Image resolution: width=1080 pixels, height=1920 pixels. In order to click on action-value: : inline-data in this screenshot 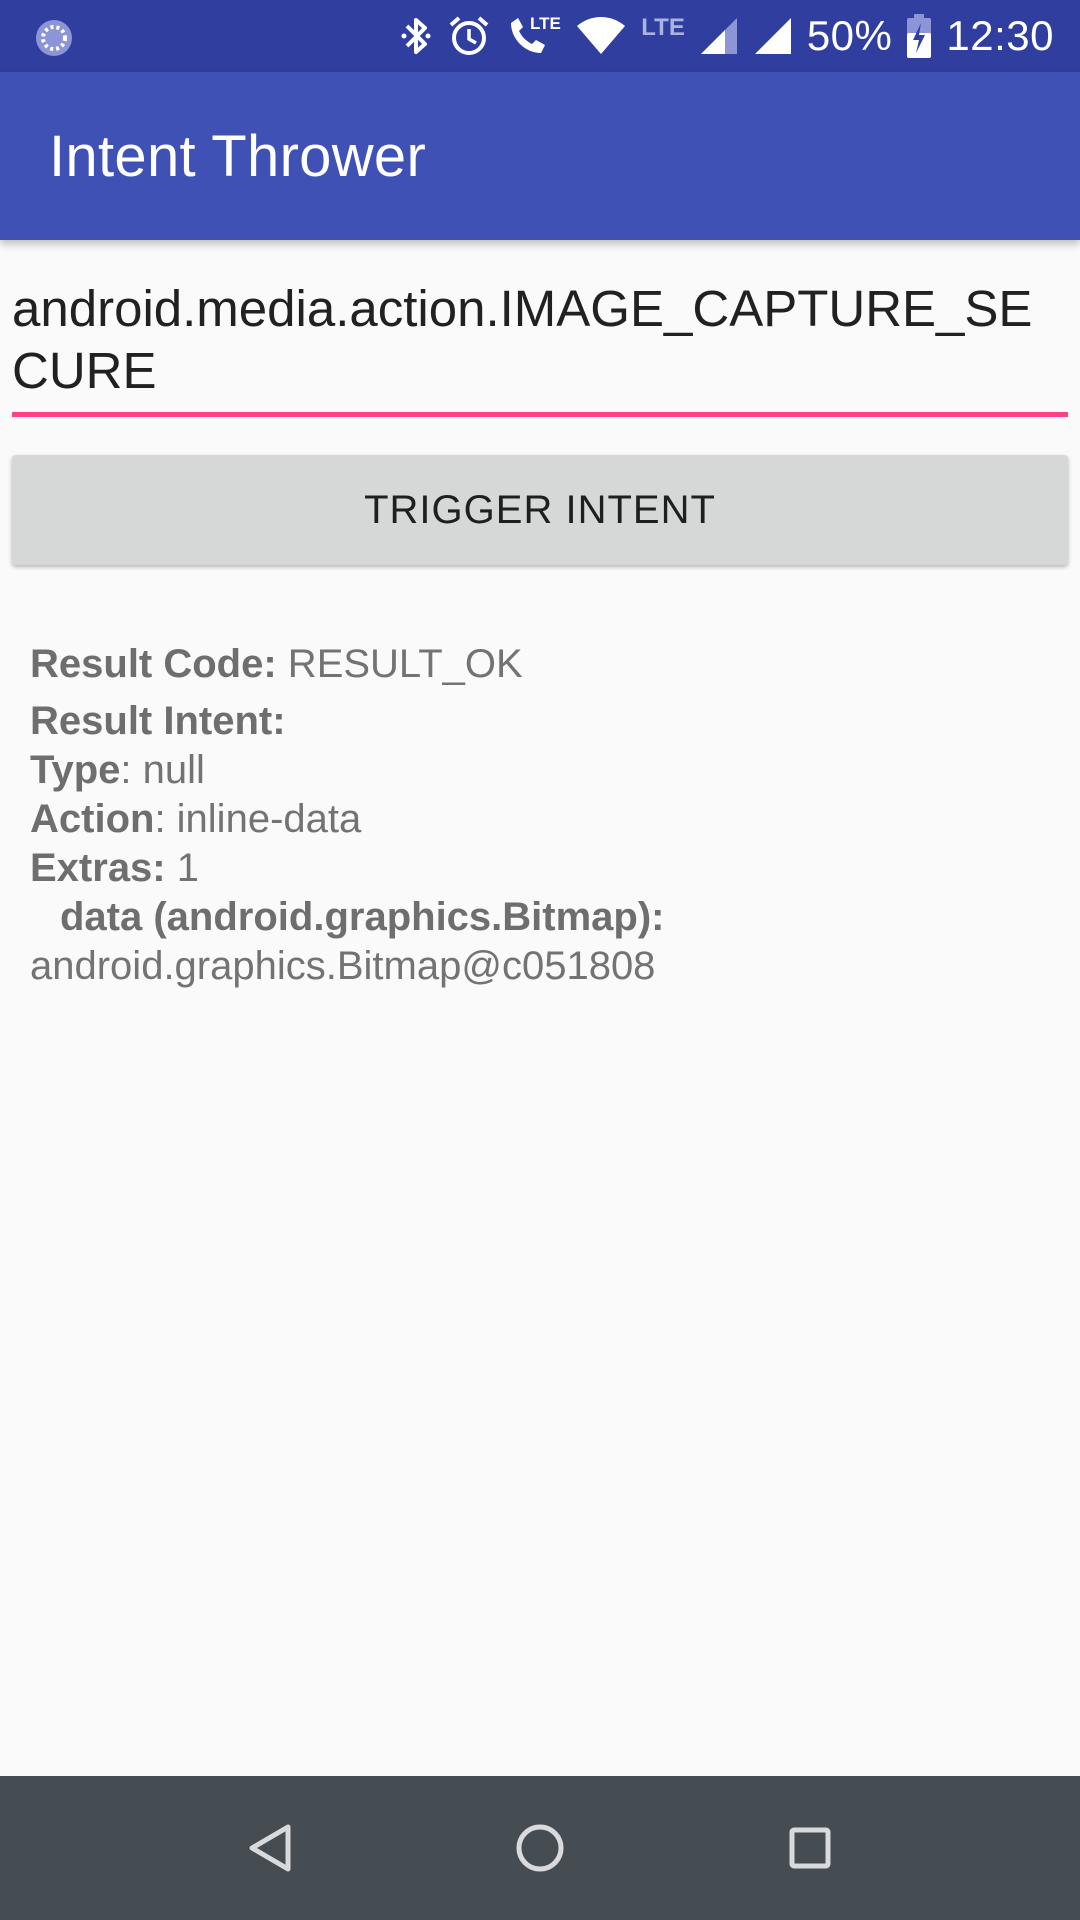, I will do `click(258, 819)`.